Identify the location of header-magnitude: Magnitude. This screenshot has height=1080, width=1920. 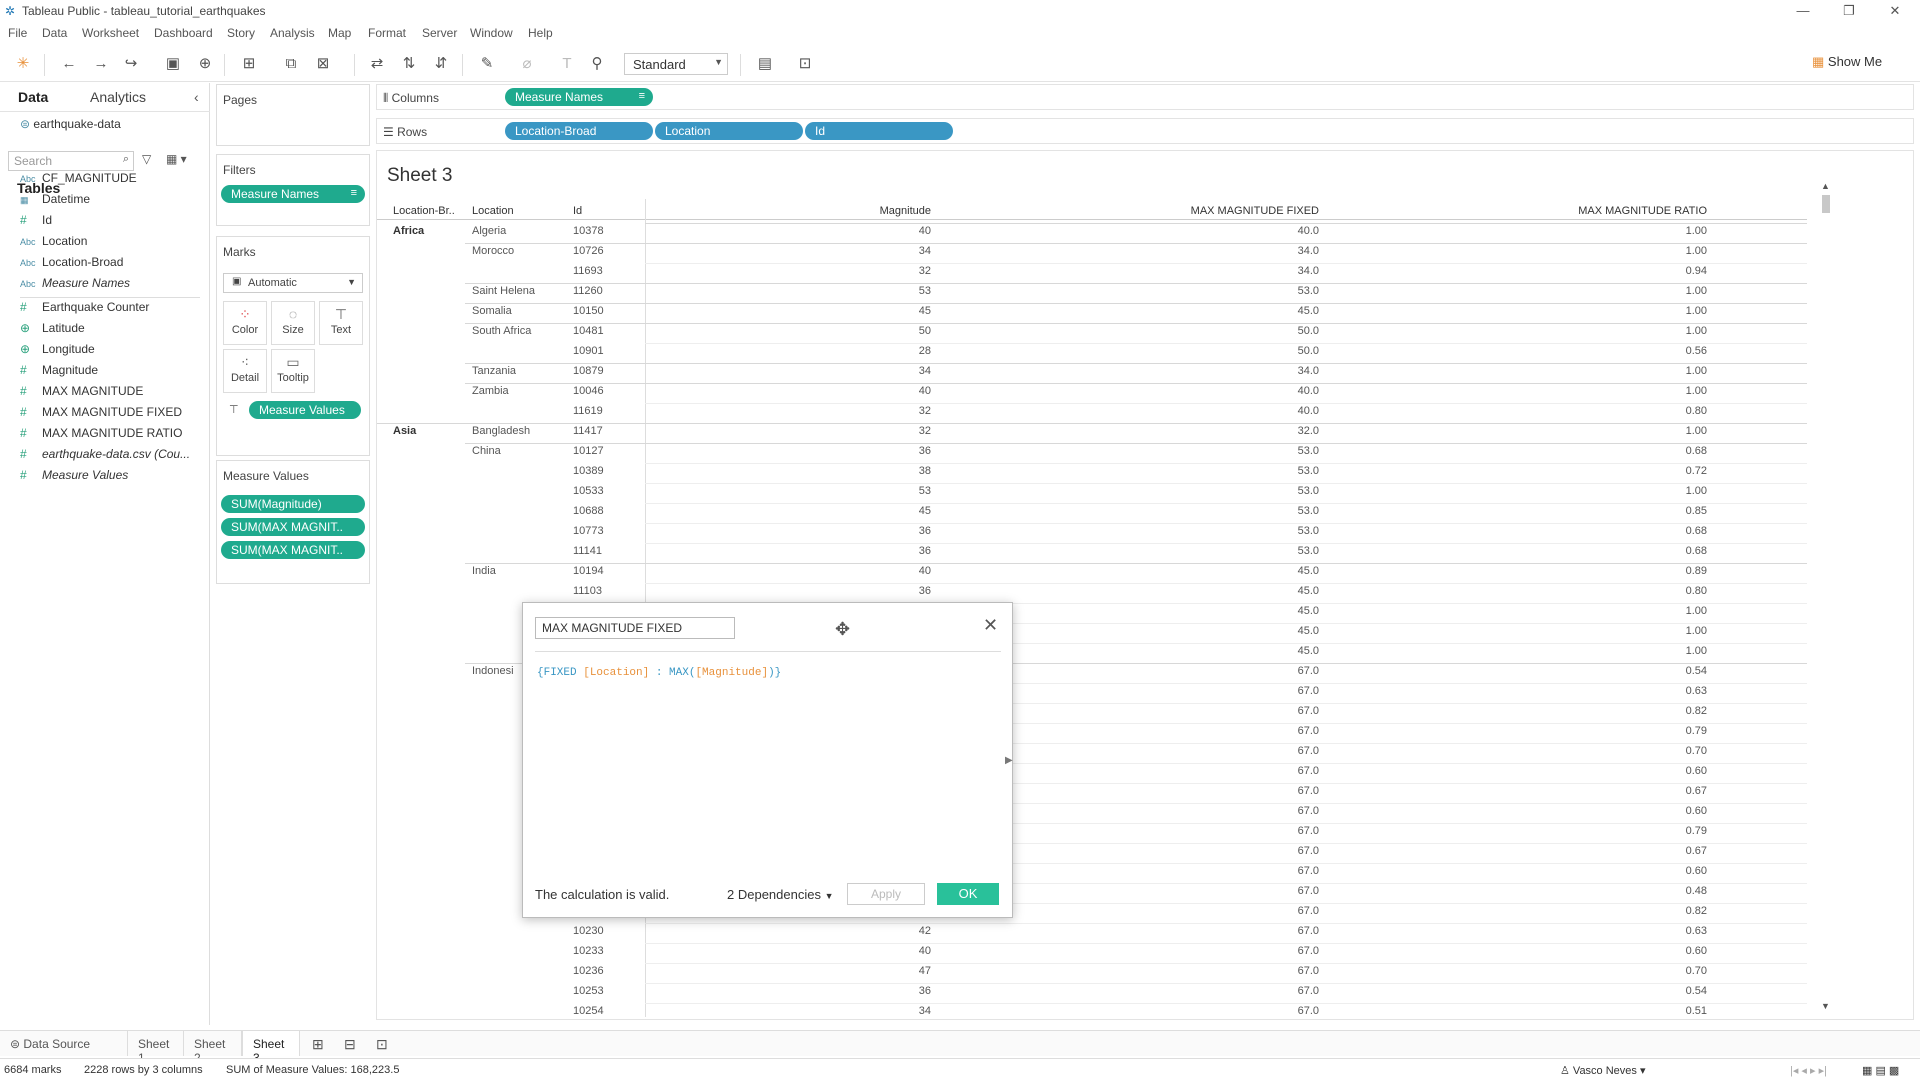
(854, 211).